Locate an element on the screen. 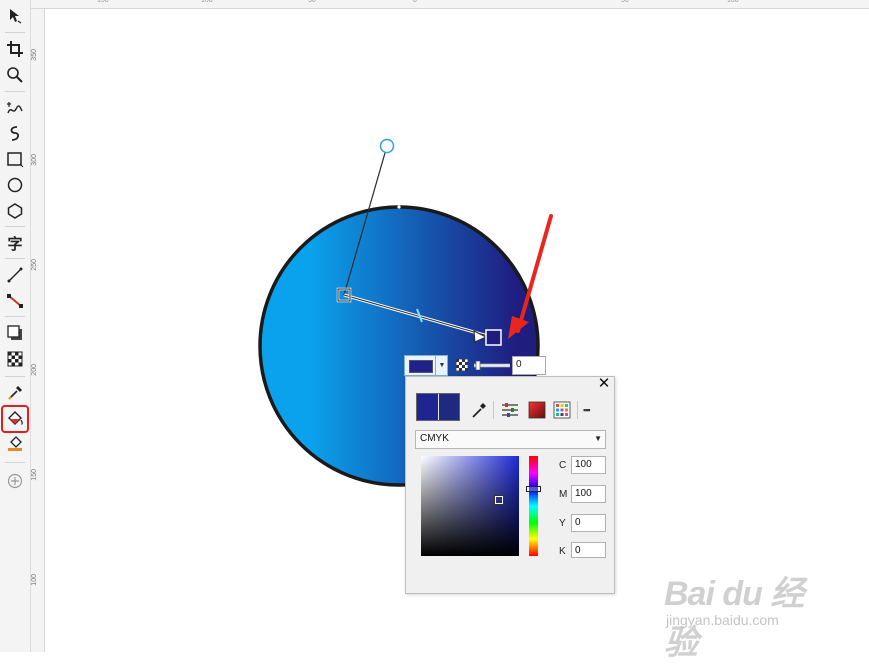 The width and height of the screenshot is (869, 664). old-color-swatch is located at coordinates (448, 407).